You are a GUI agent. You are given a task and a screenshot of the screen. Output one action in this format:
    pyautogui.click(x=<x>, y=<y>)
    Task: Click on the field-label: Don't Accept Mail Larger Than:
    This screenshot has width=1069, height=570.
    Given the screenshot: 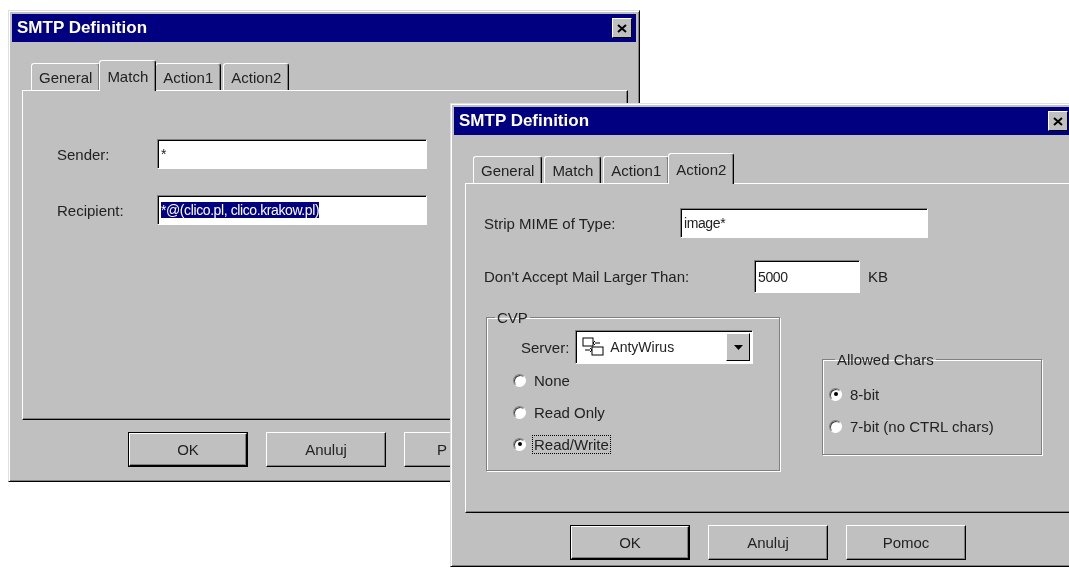 What is the action you would take?
    pyautogui.click(x=587, y=276)
    